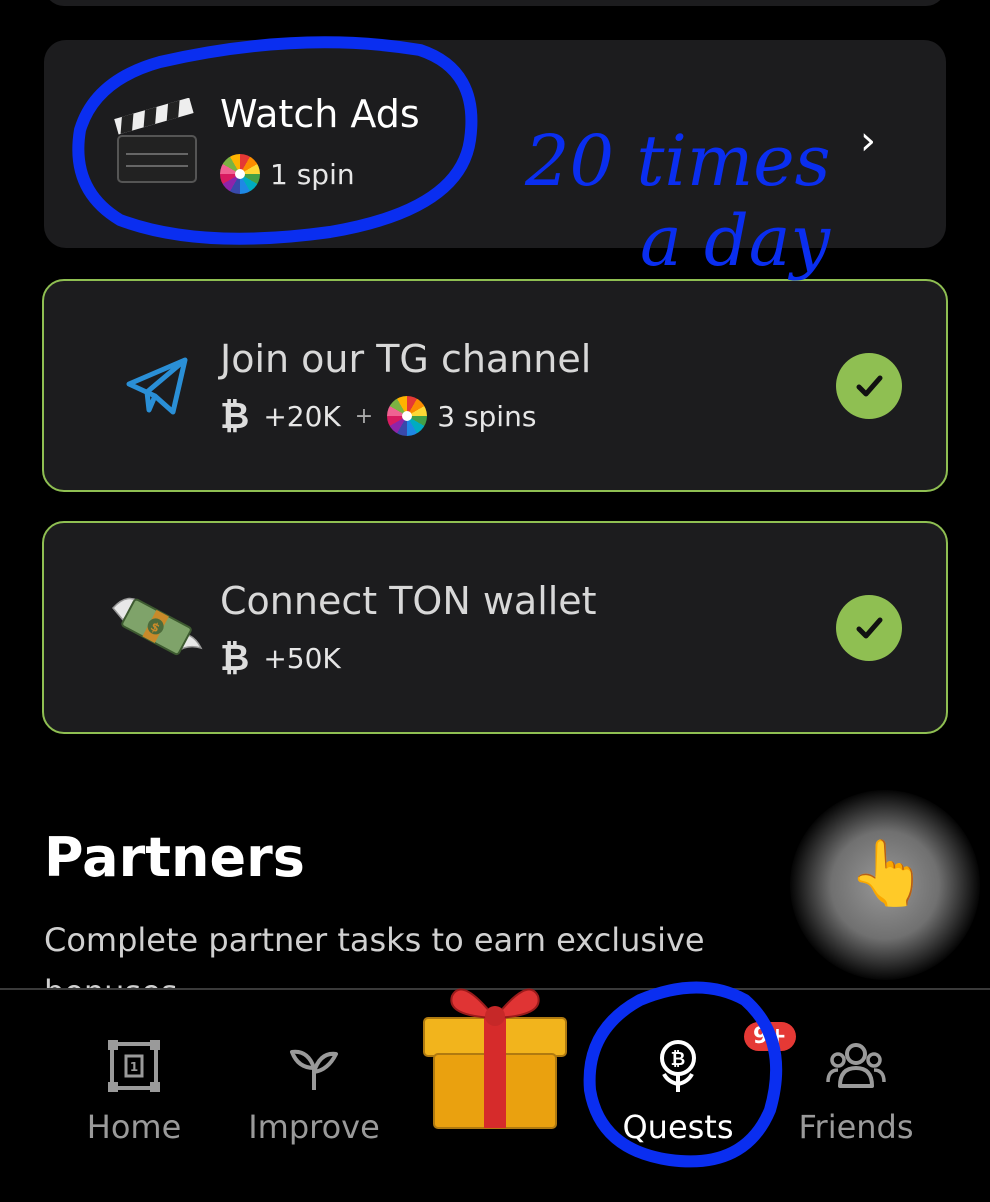 The height and width of the screenshot is (1202, 990). What do you see at coordinates (408, 601) in the screenshot?
I see `task-title: Connect TON wallet` at bounding box center [408, 601].